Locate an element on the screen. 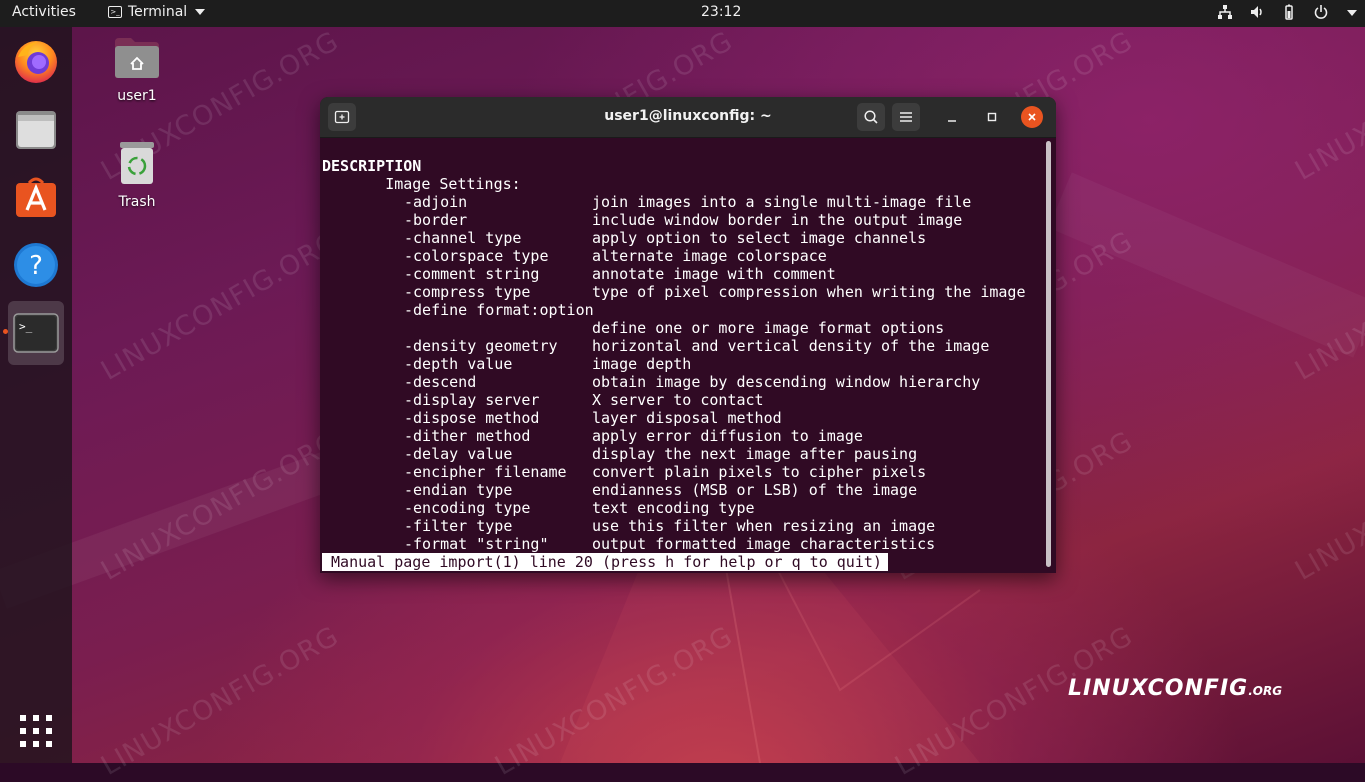  option-description: layer disposal method is located at coordinates (687, 418).